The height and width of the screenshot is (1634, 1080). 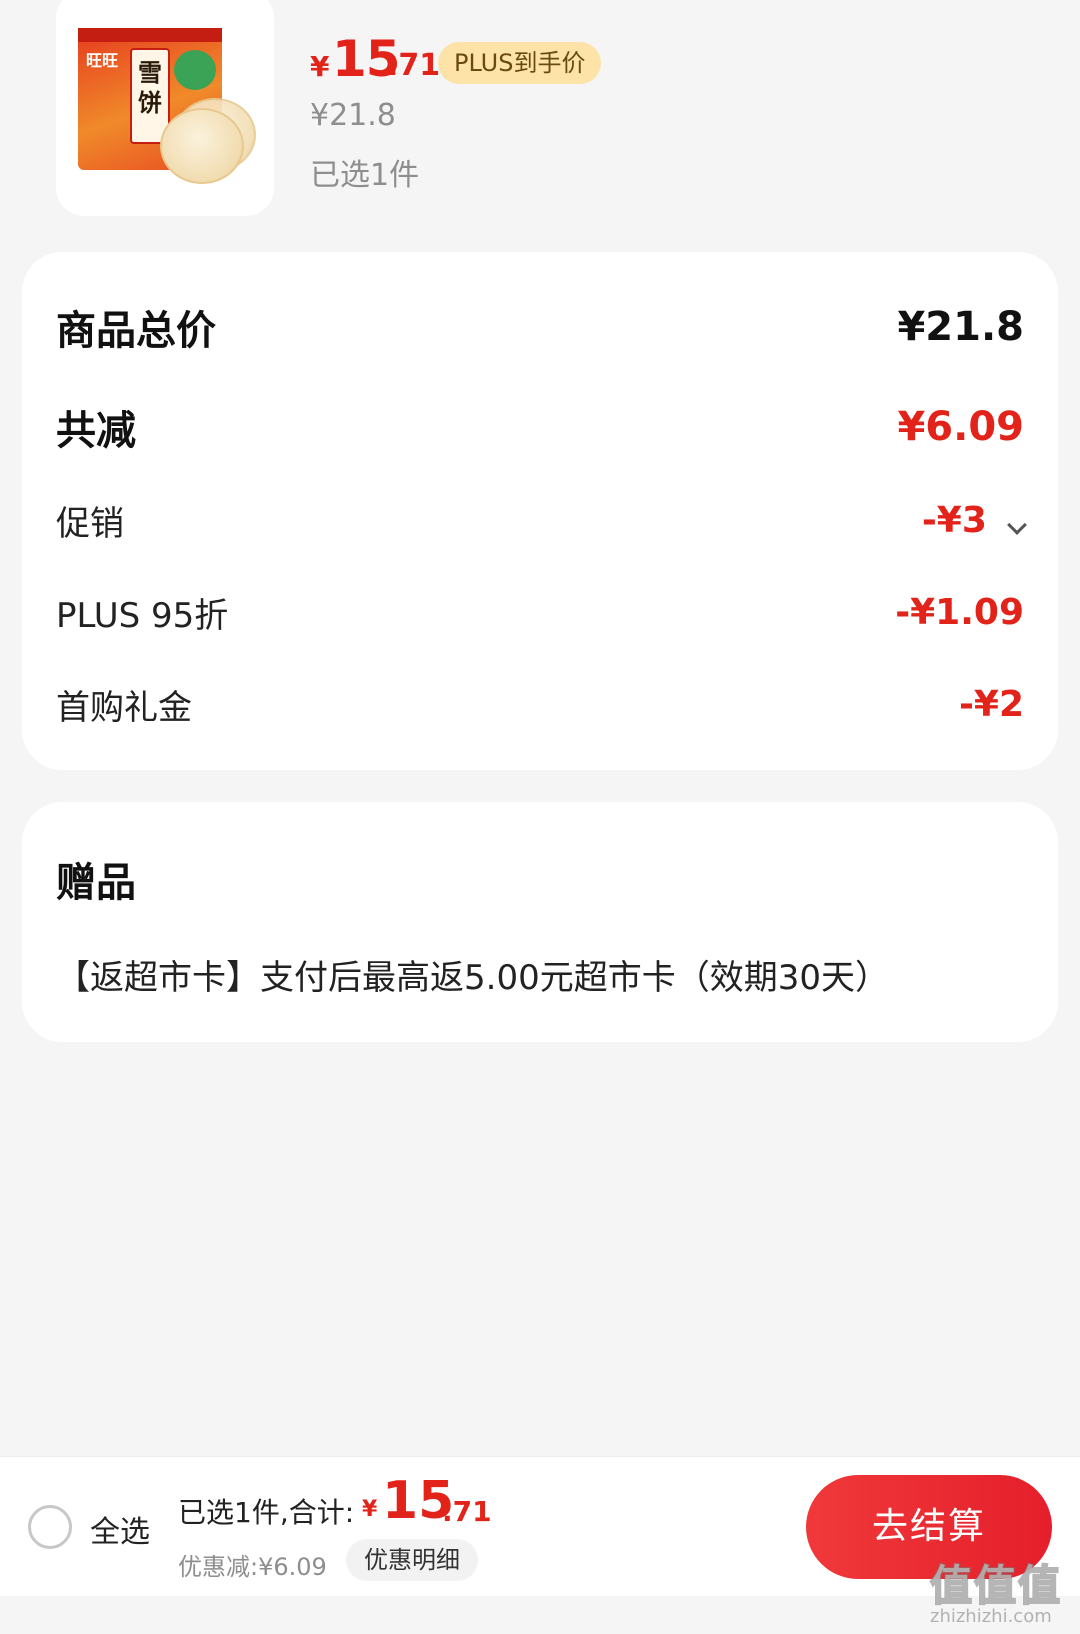 What do you see at coordinates (142, 616) in the screenshot?
I see `plus-discount-label: PLUS 95折` at bounding box center [142, 616].